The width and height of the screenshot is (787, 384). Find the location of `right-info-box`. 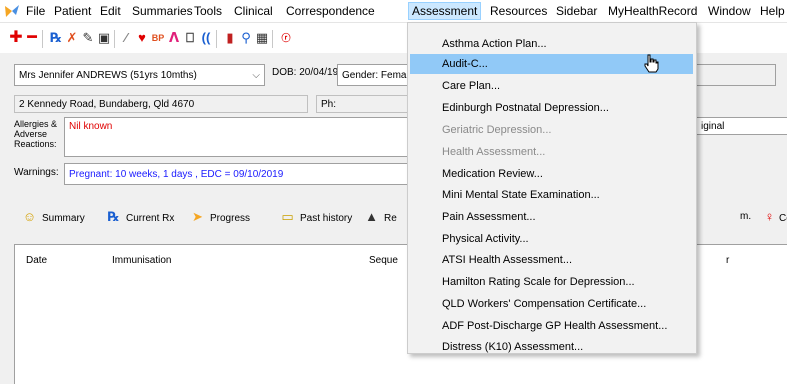

right-info-box is located at coordinates (736, 75).